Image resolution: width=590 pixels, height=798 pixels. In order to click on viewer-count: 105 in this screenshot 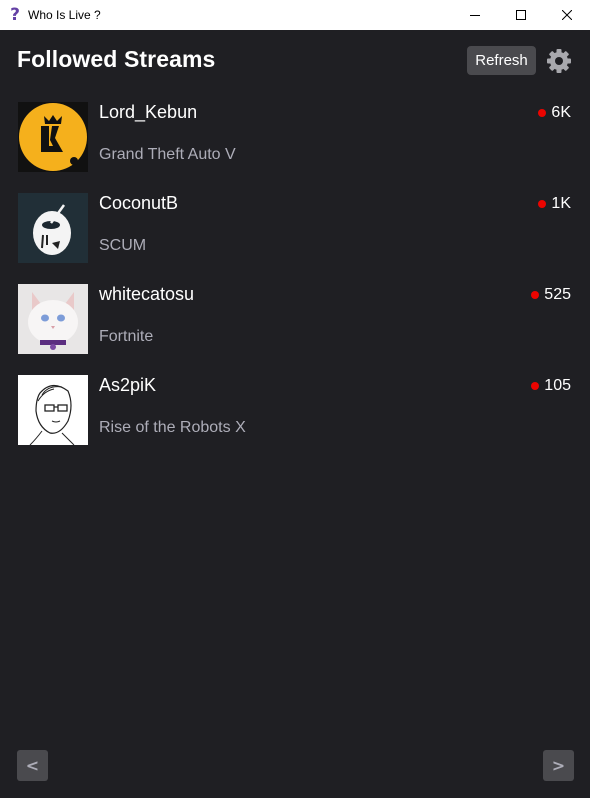, I will do `click(551, 386)`.